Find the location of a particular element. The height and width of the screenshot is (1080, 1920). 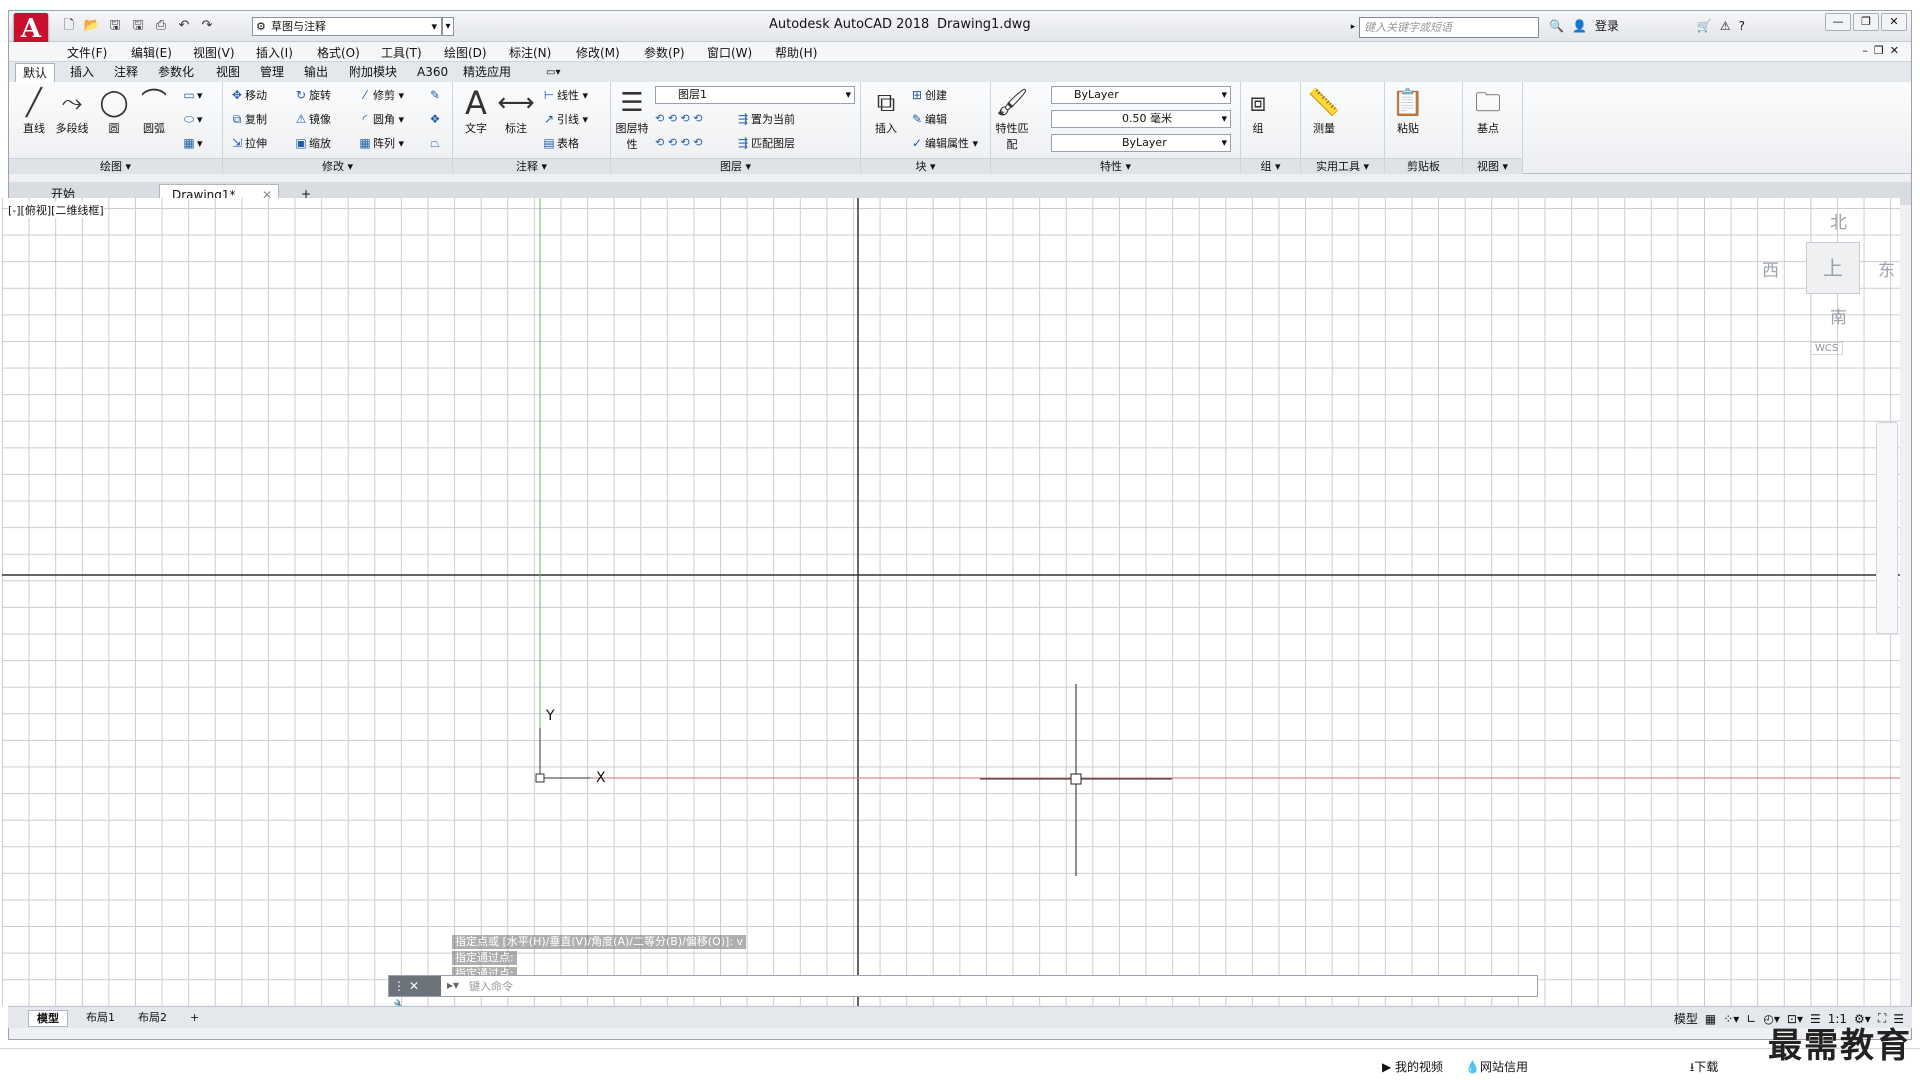

workspace-select: 草图与注释 is located at coordinates (347, 26).